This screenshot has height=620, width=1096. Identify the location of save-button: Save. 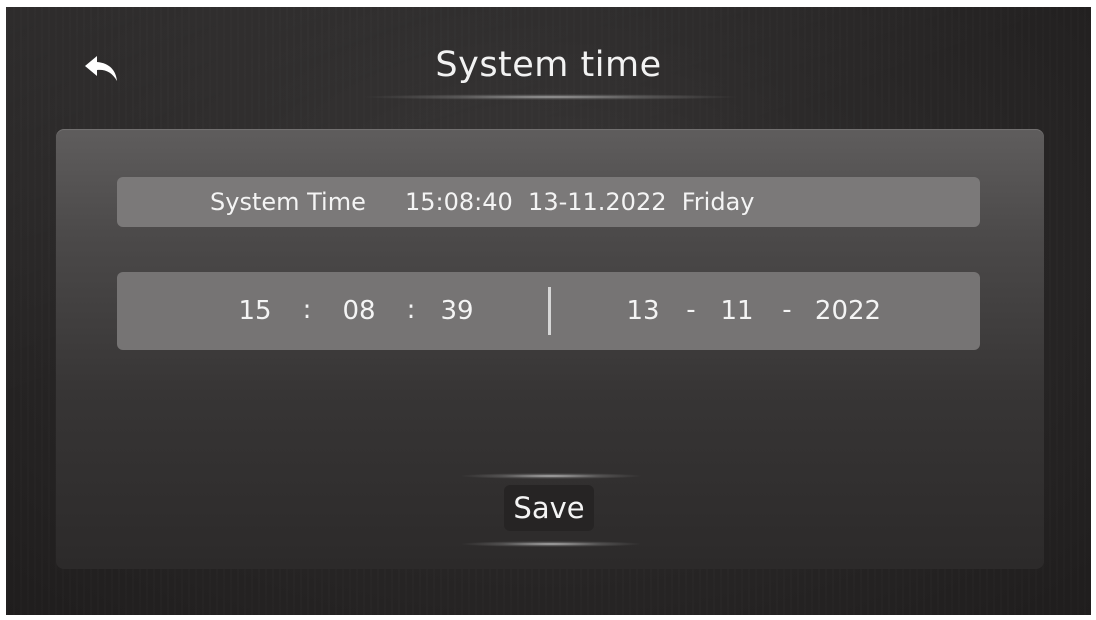
(549, 508).